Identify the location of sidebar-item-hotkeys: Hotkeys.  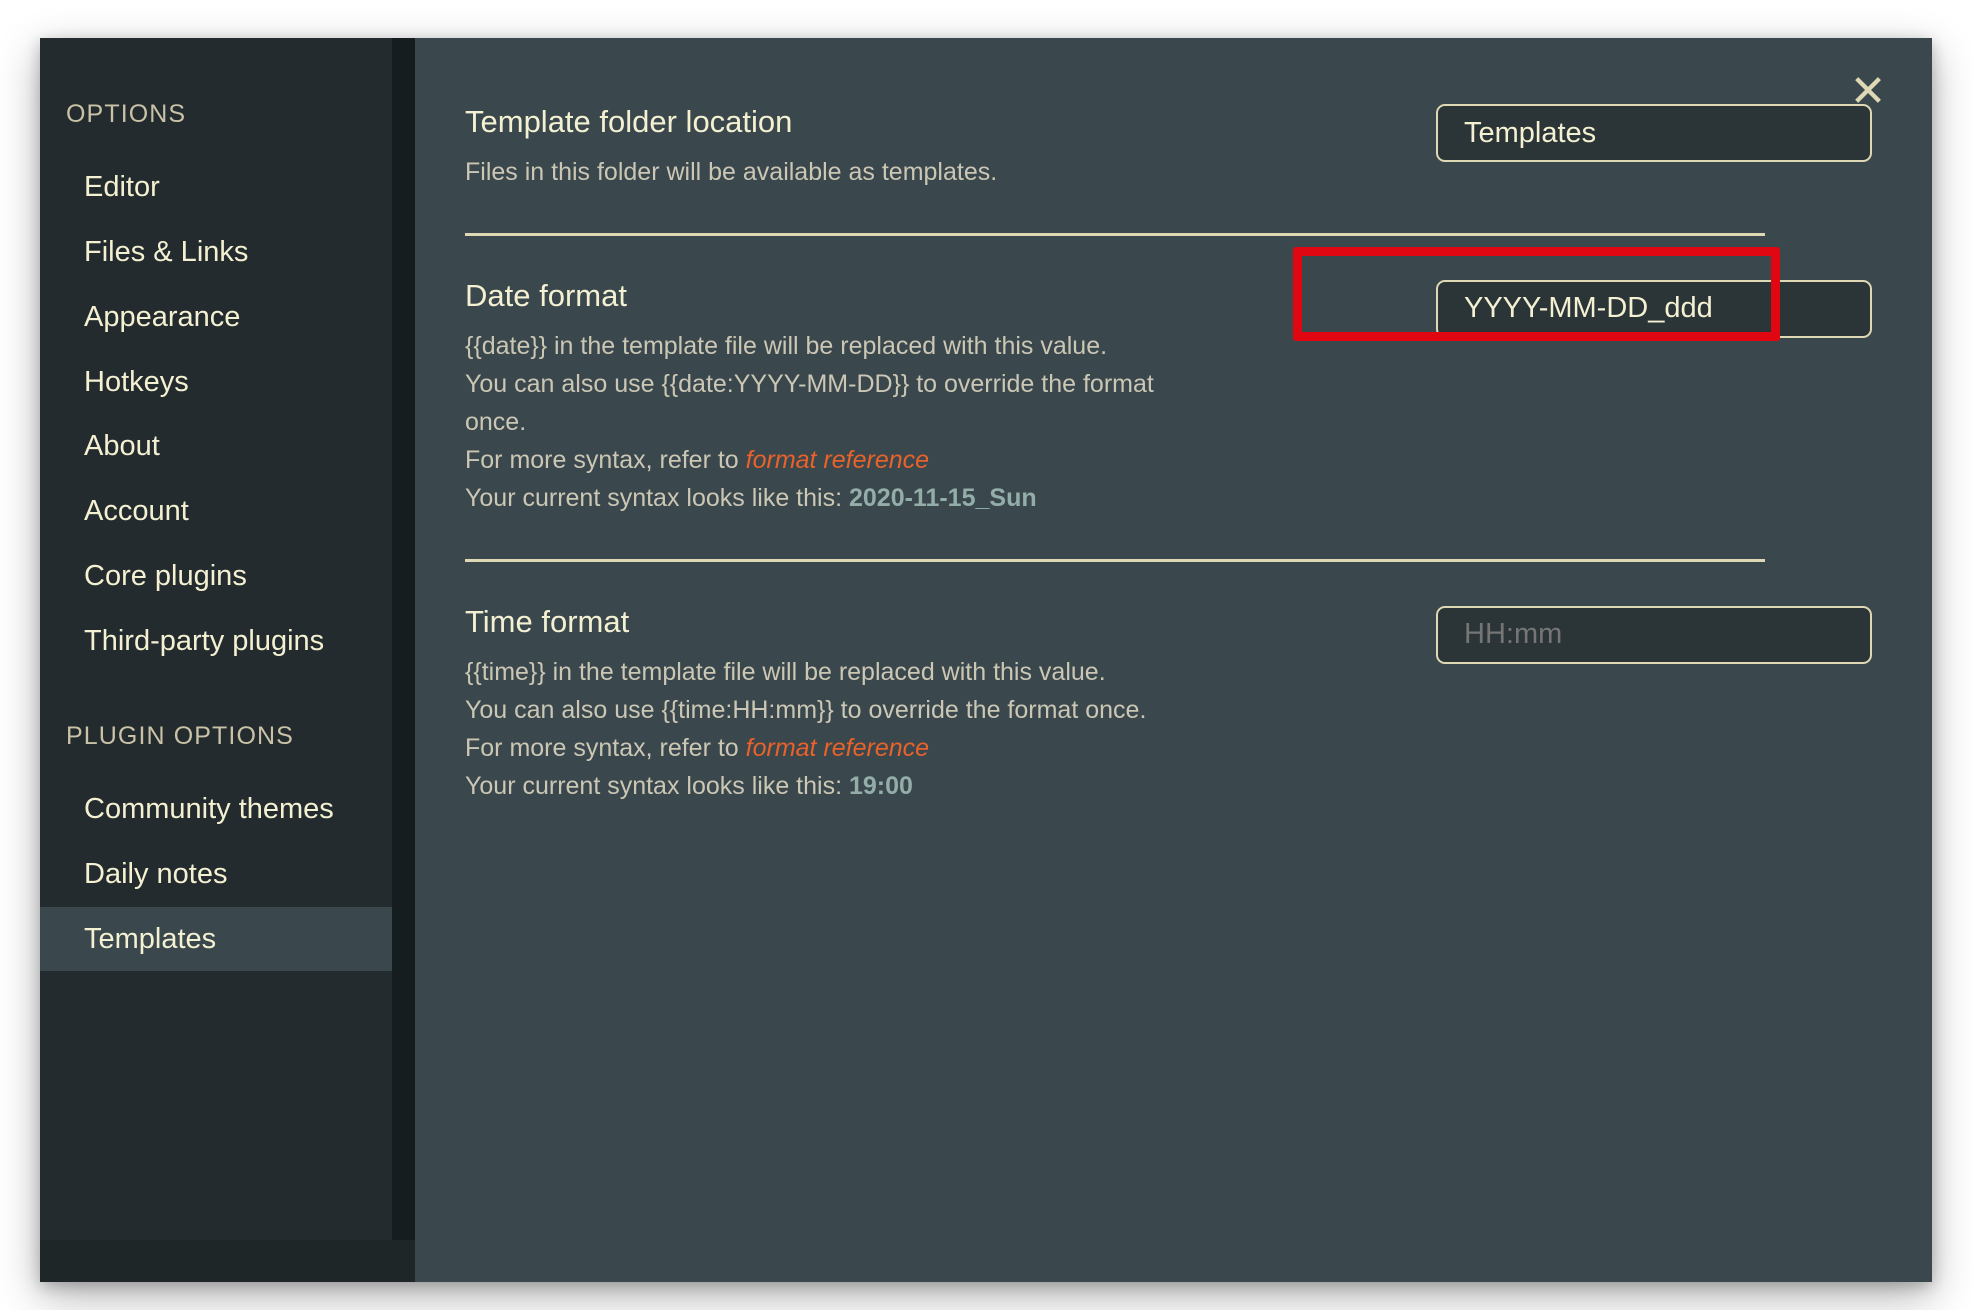
(216, 382).